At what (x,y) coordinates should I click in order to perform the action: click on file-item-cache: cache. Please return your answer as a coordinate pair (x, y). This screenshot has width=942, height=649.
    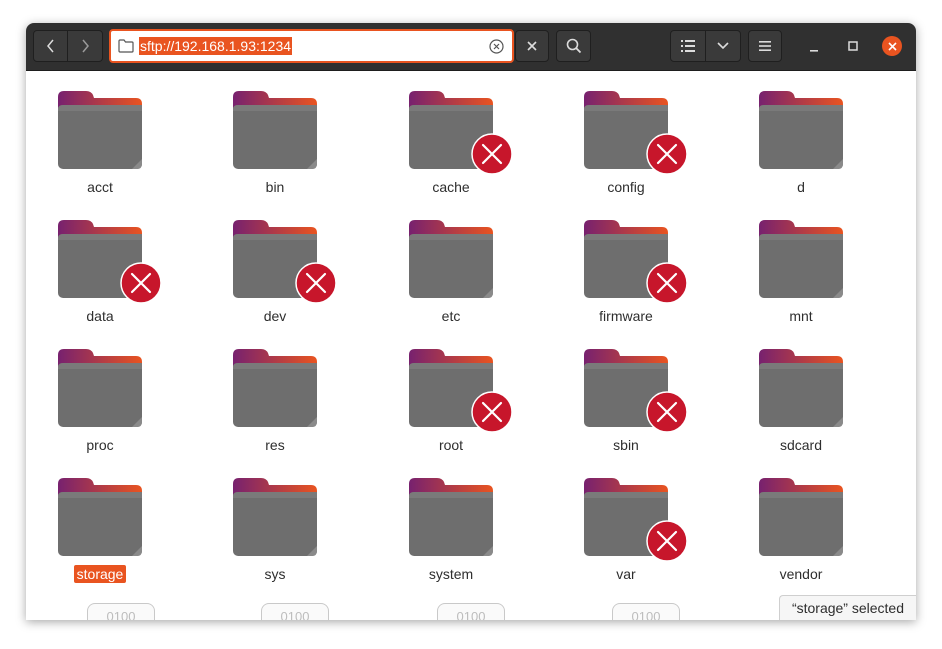
    Looking at the image, I should click on (451, 133).